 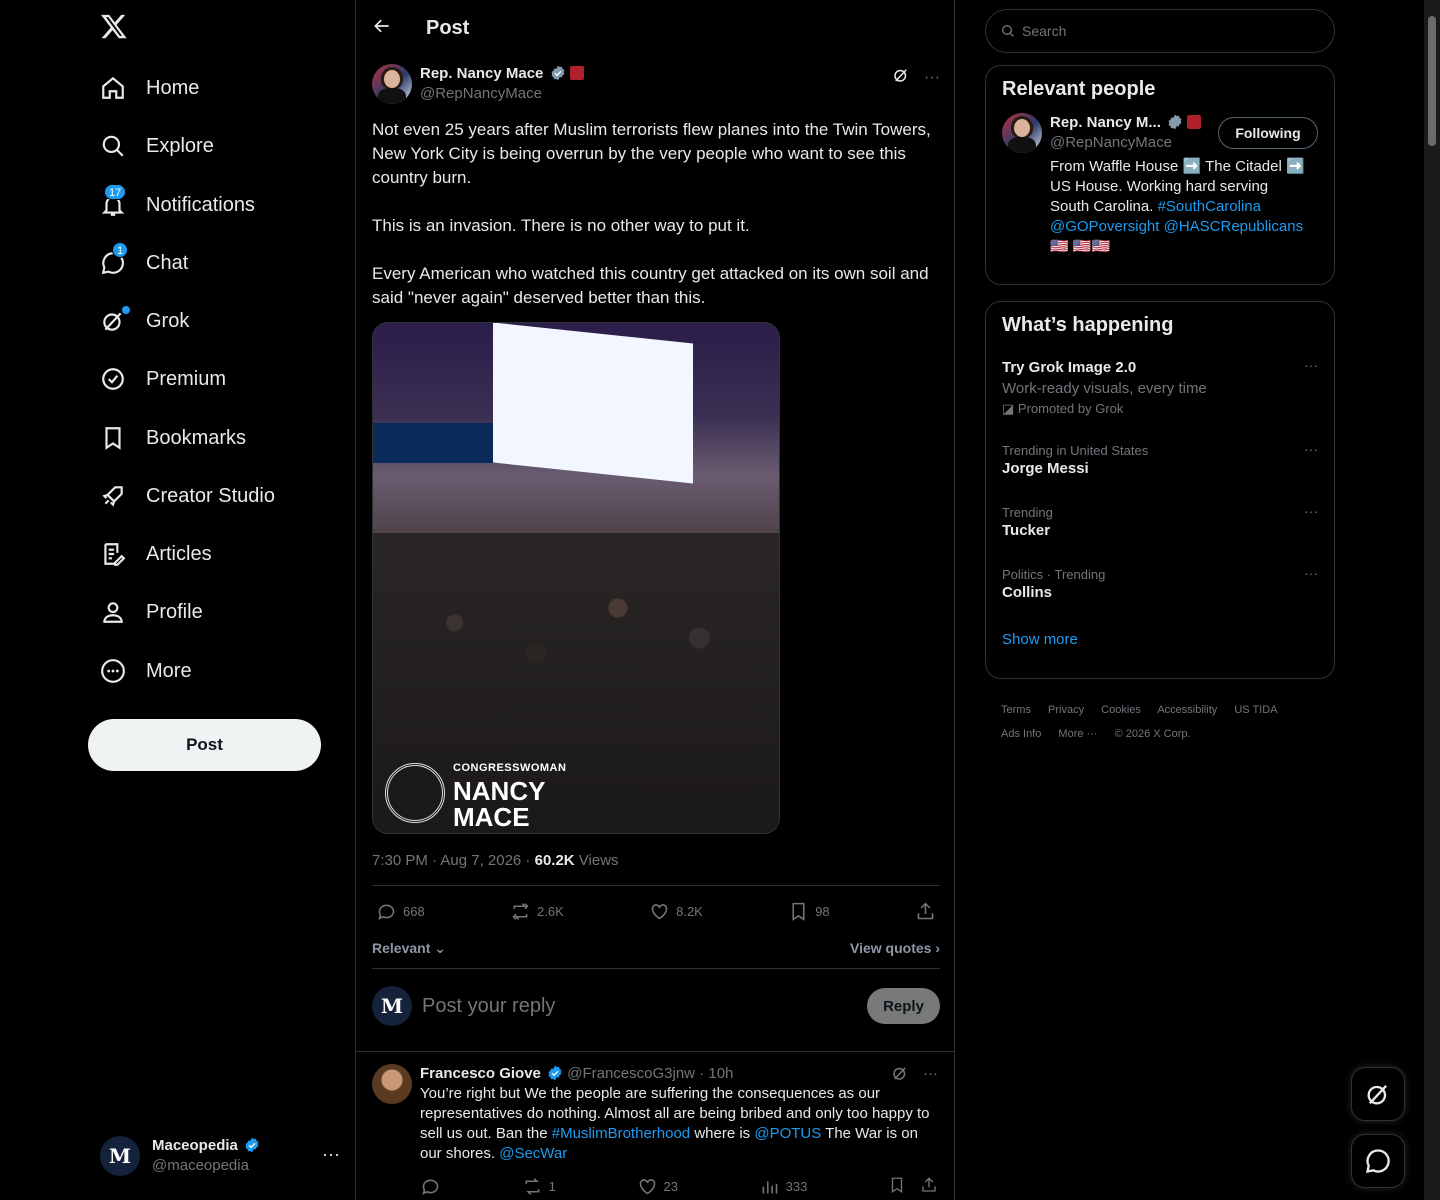 What do you see at coordinates (400, 911) in the screenshot?
I see `reply-action: 668` at bounding box center [400, 911].